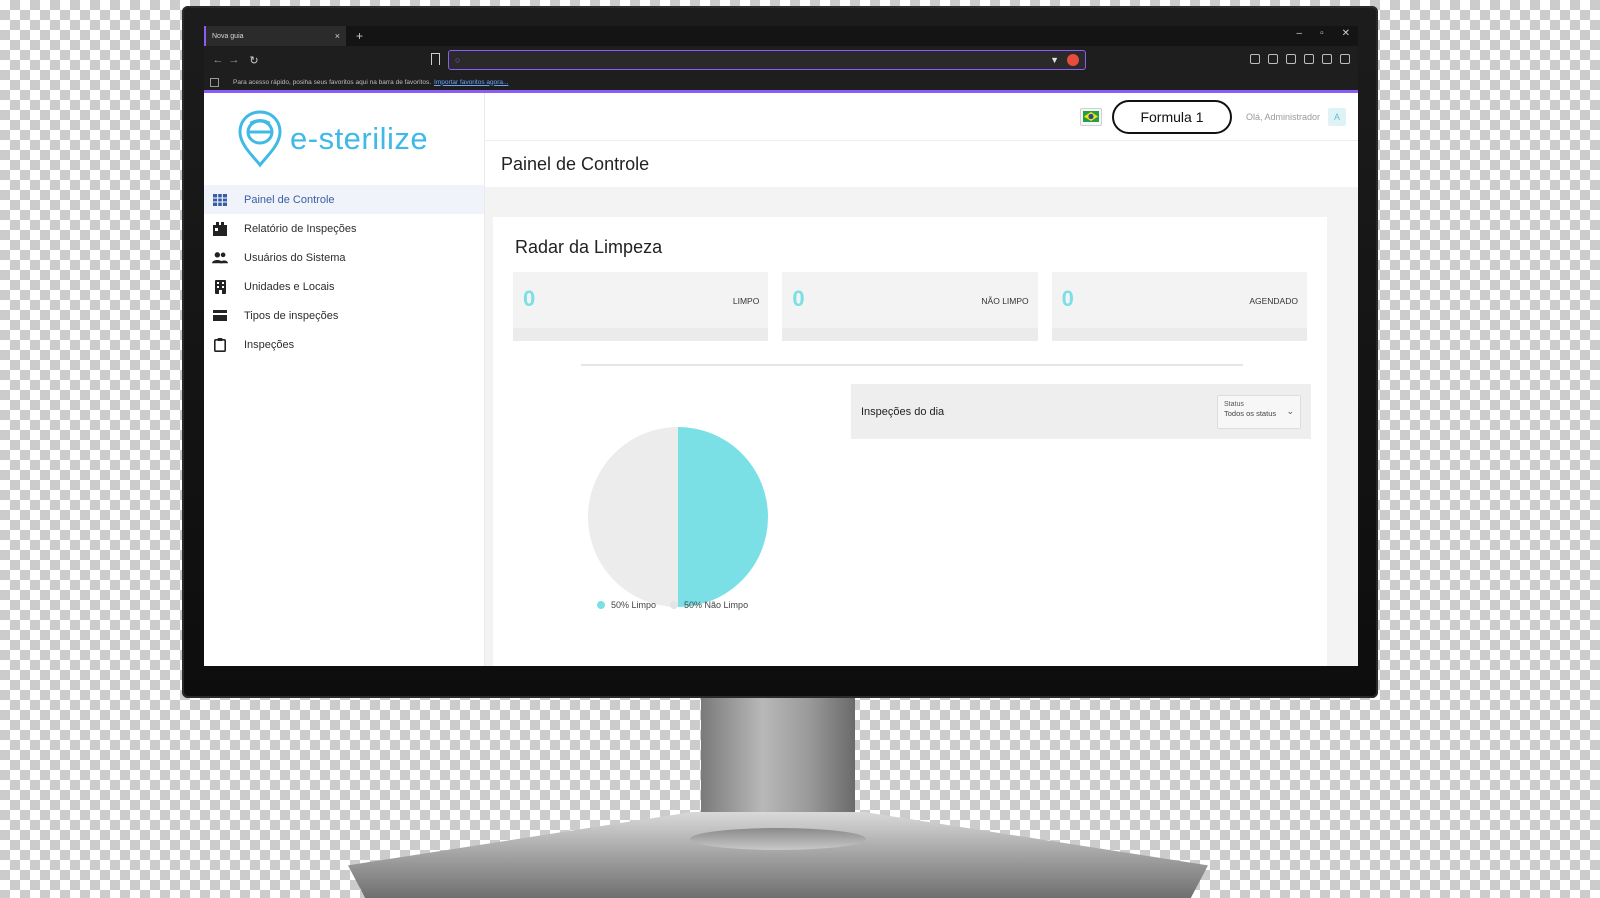 Image resolution: width=1600 pixels, height=898 pixels. What do you see at coordinates (778, 839) in the screenshot?
I see `monitor-stand-joint` at bounding box center [778, 839].